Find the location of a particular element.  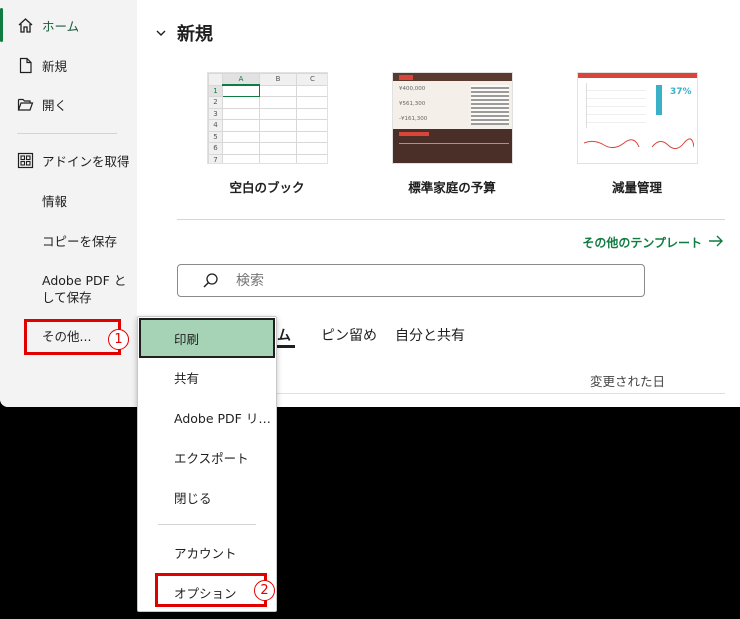

menu-item-close: 閉じる is located at coordinates (207, 497).